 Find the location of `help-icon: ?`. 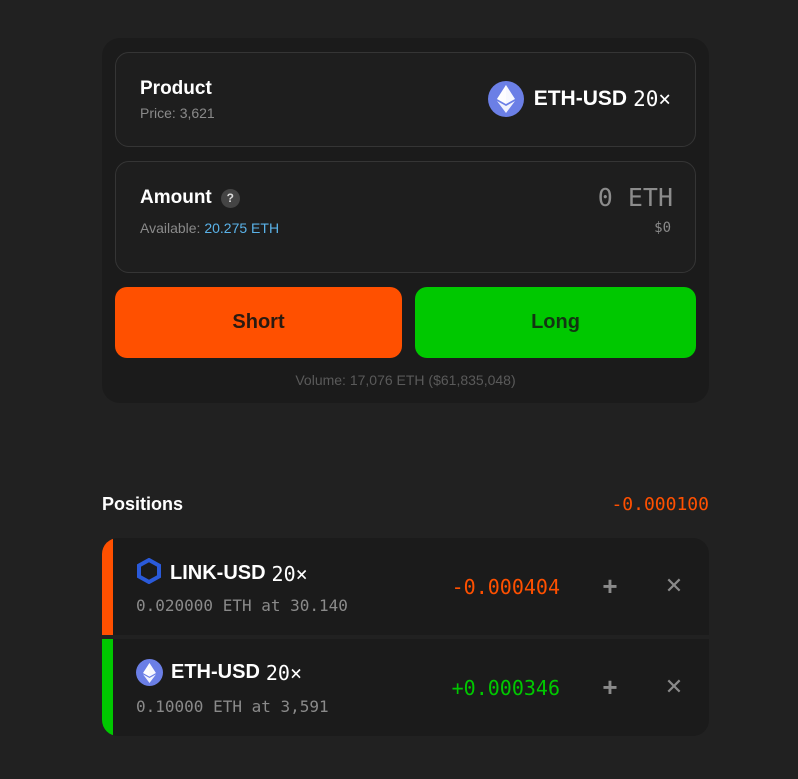

help-icon: ? is located at coordinates (230, 198).